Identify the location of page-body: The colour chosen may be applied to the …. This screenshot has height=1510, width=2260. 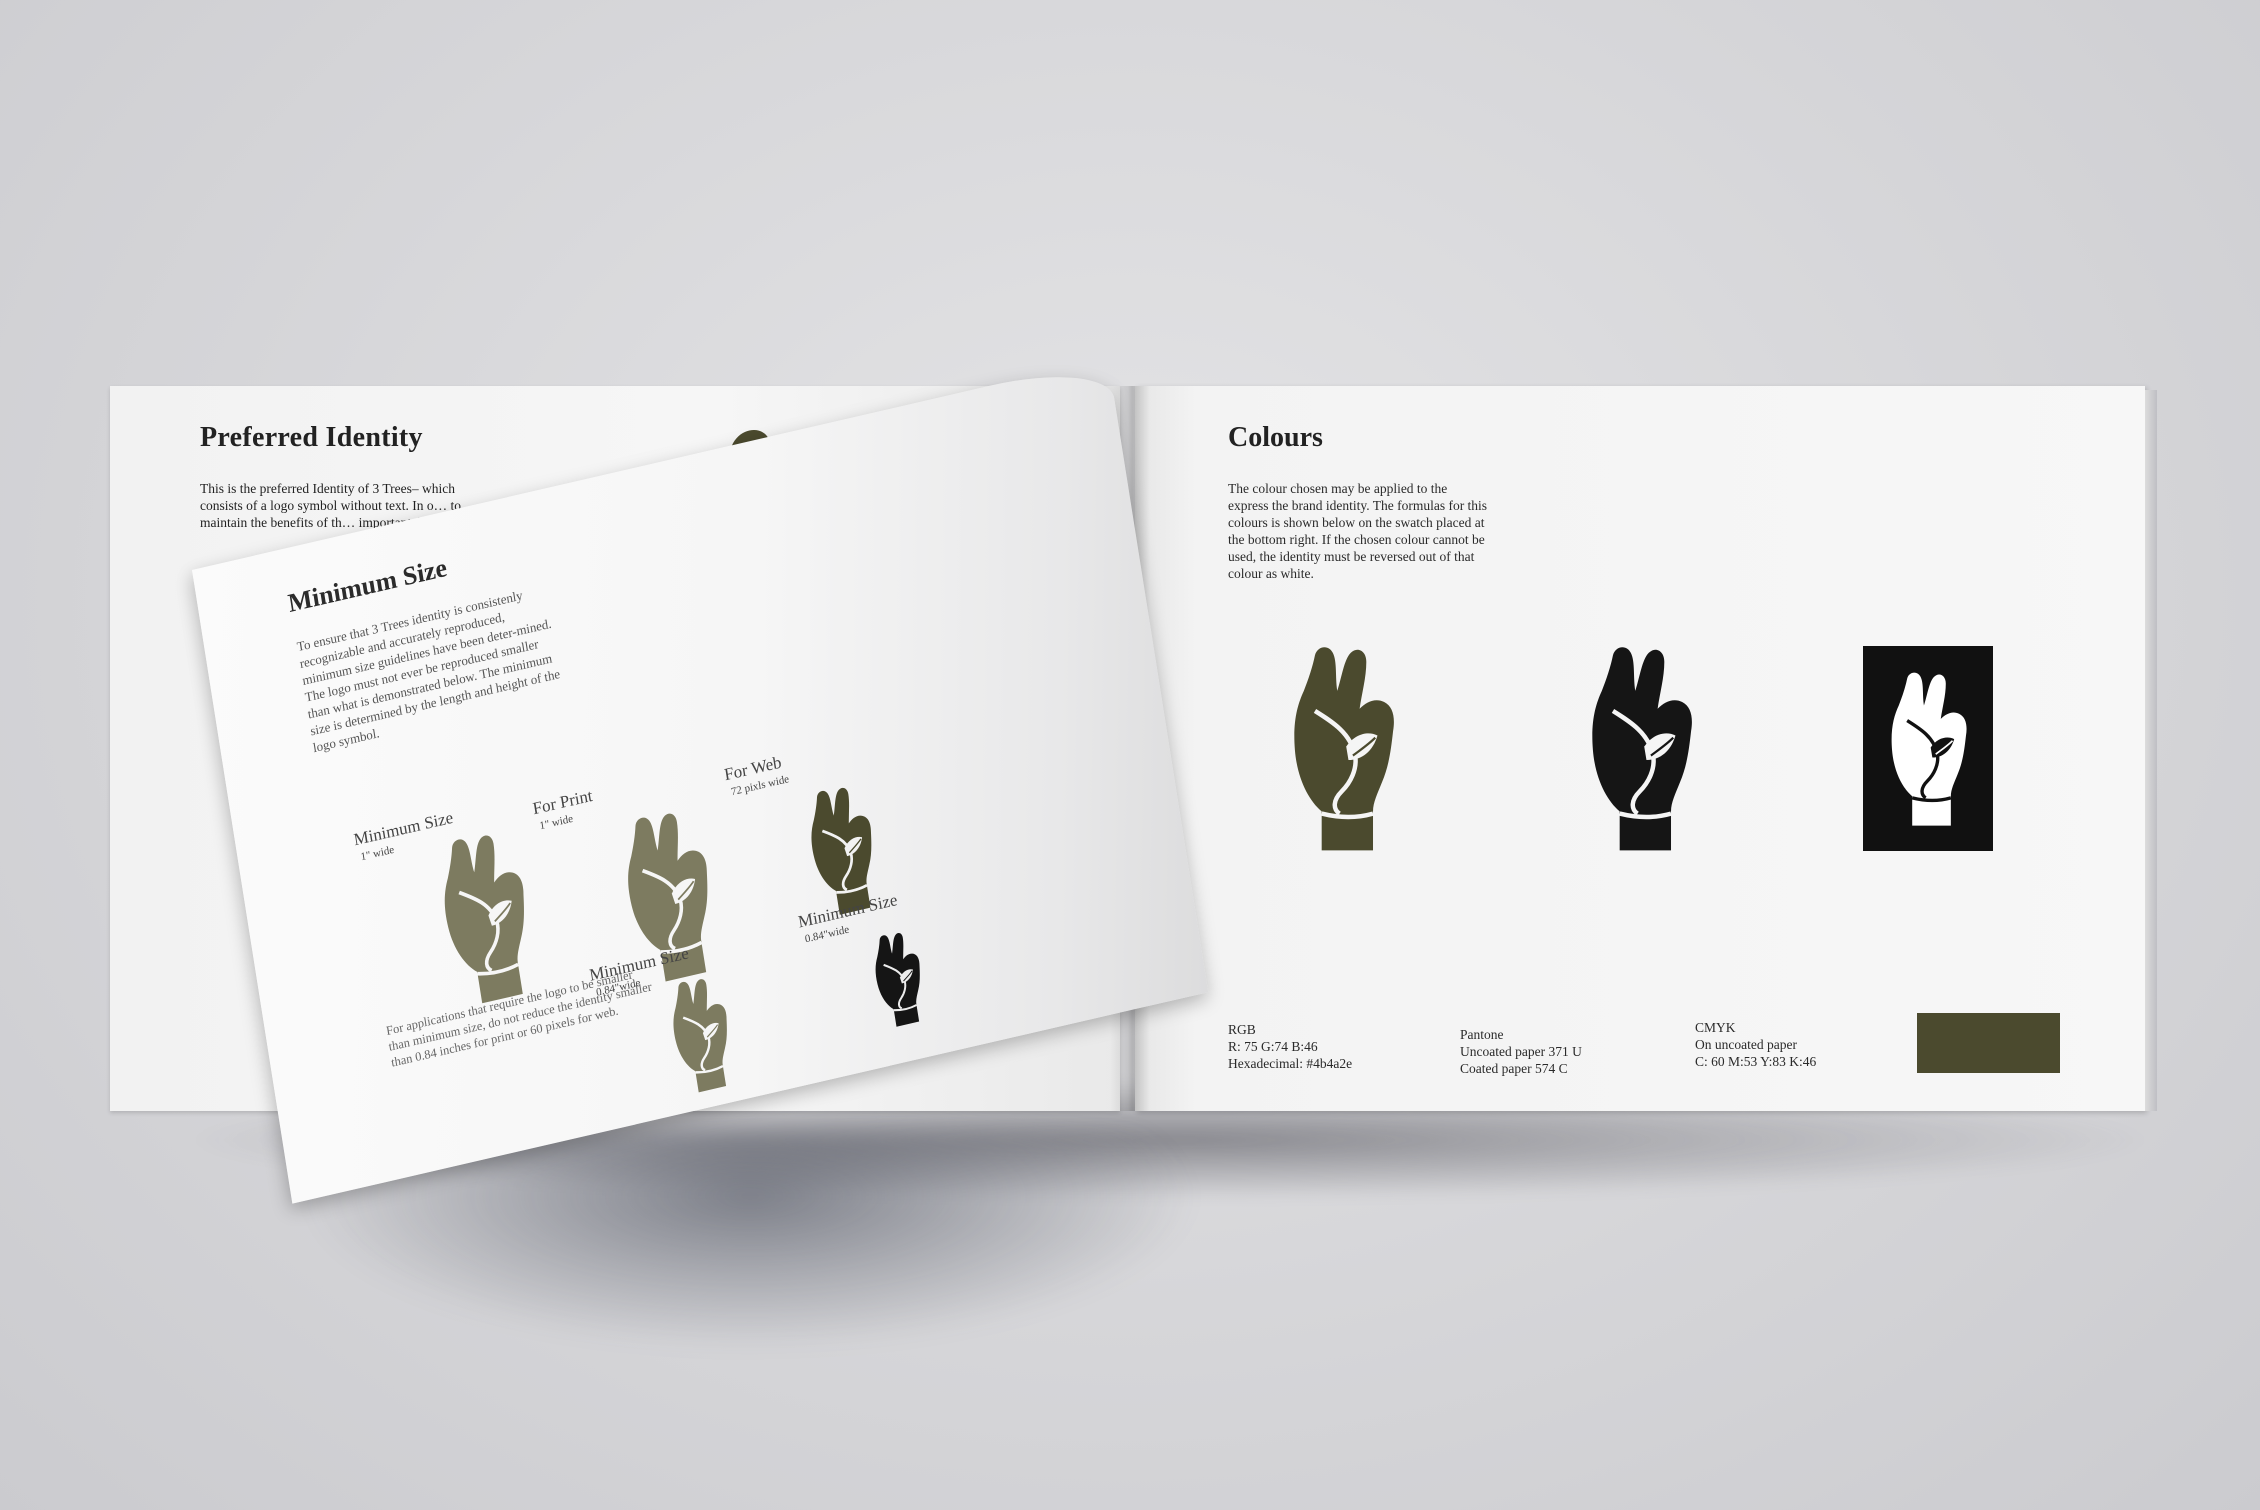
(1358, 531).